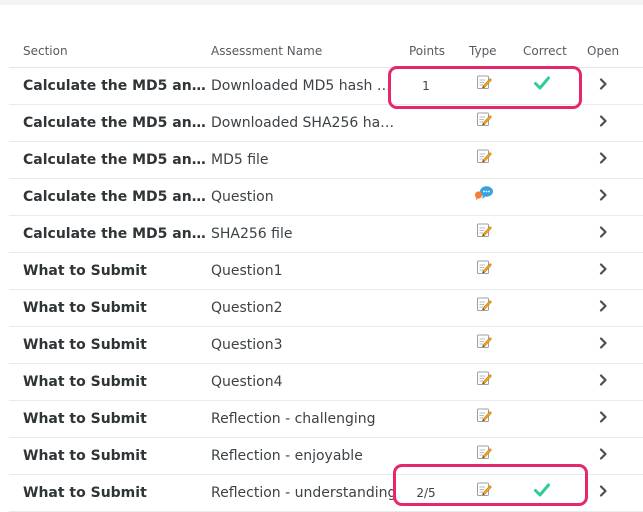 Image resolution: width=643 pixels, height=512 pixels. I want to click on table-row: What to Submit Reflection - challenging, so click(326, 419).